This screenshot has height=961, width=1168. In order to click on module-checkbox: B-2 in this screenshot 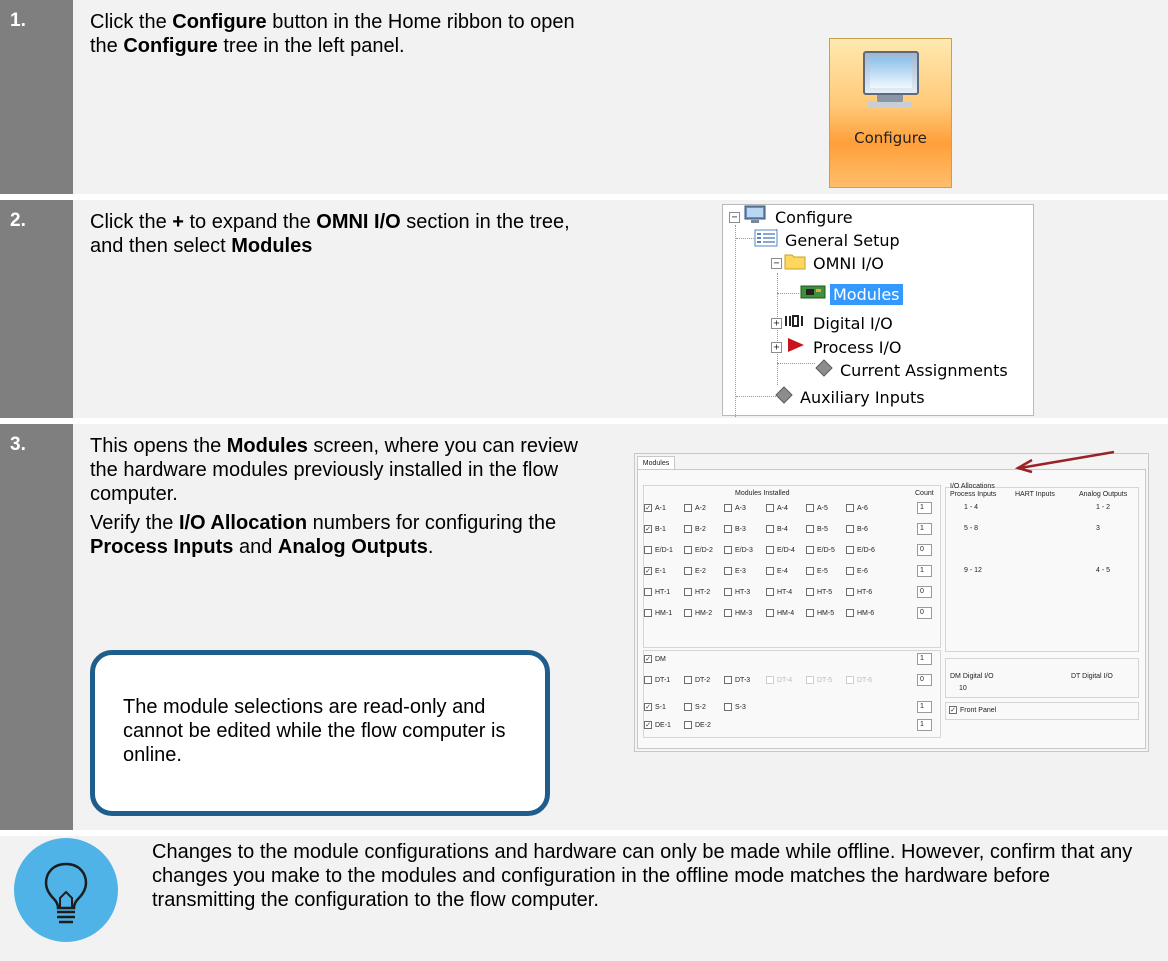, I will do `click(695, 529)`.